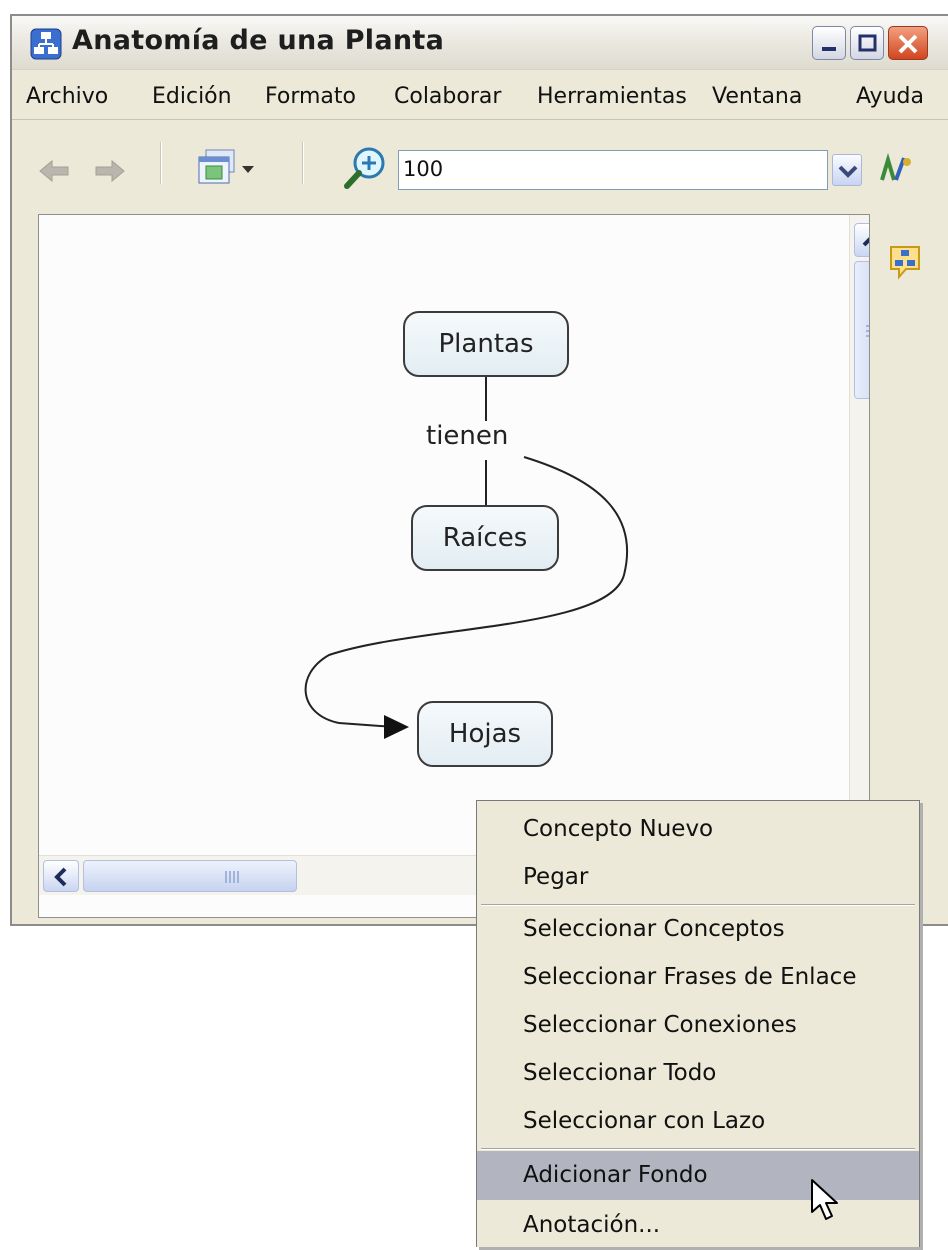  Describe the element at coordinates (861, 330) in the screenshot. I see `vertical-scroll-thumb` at that location.